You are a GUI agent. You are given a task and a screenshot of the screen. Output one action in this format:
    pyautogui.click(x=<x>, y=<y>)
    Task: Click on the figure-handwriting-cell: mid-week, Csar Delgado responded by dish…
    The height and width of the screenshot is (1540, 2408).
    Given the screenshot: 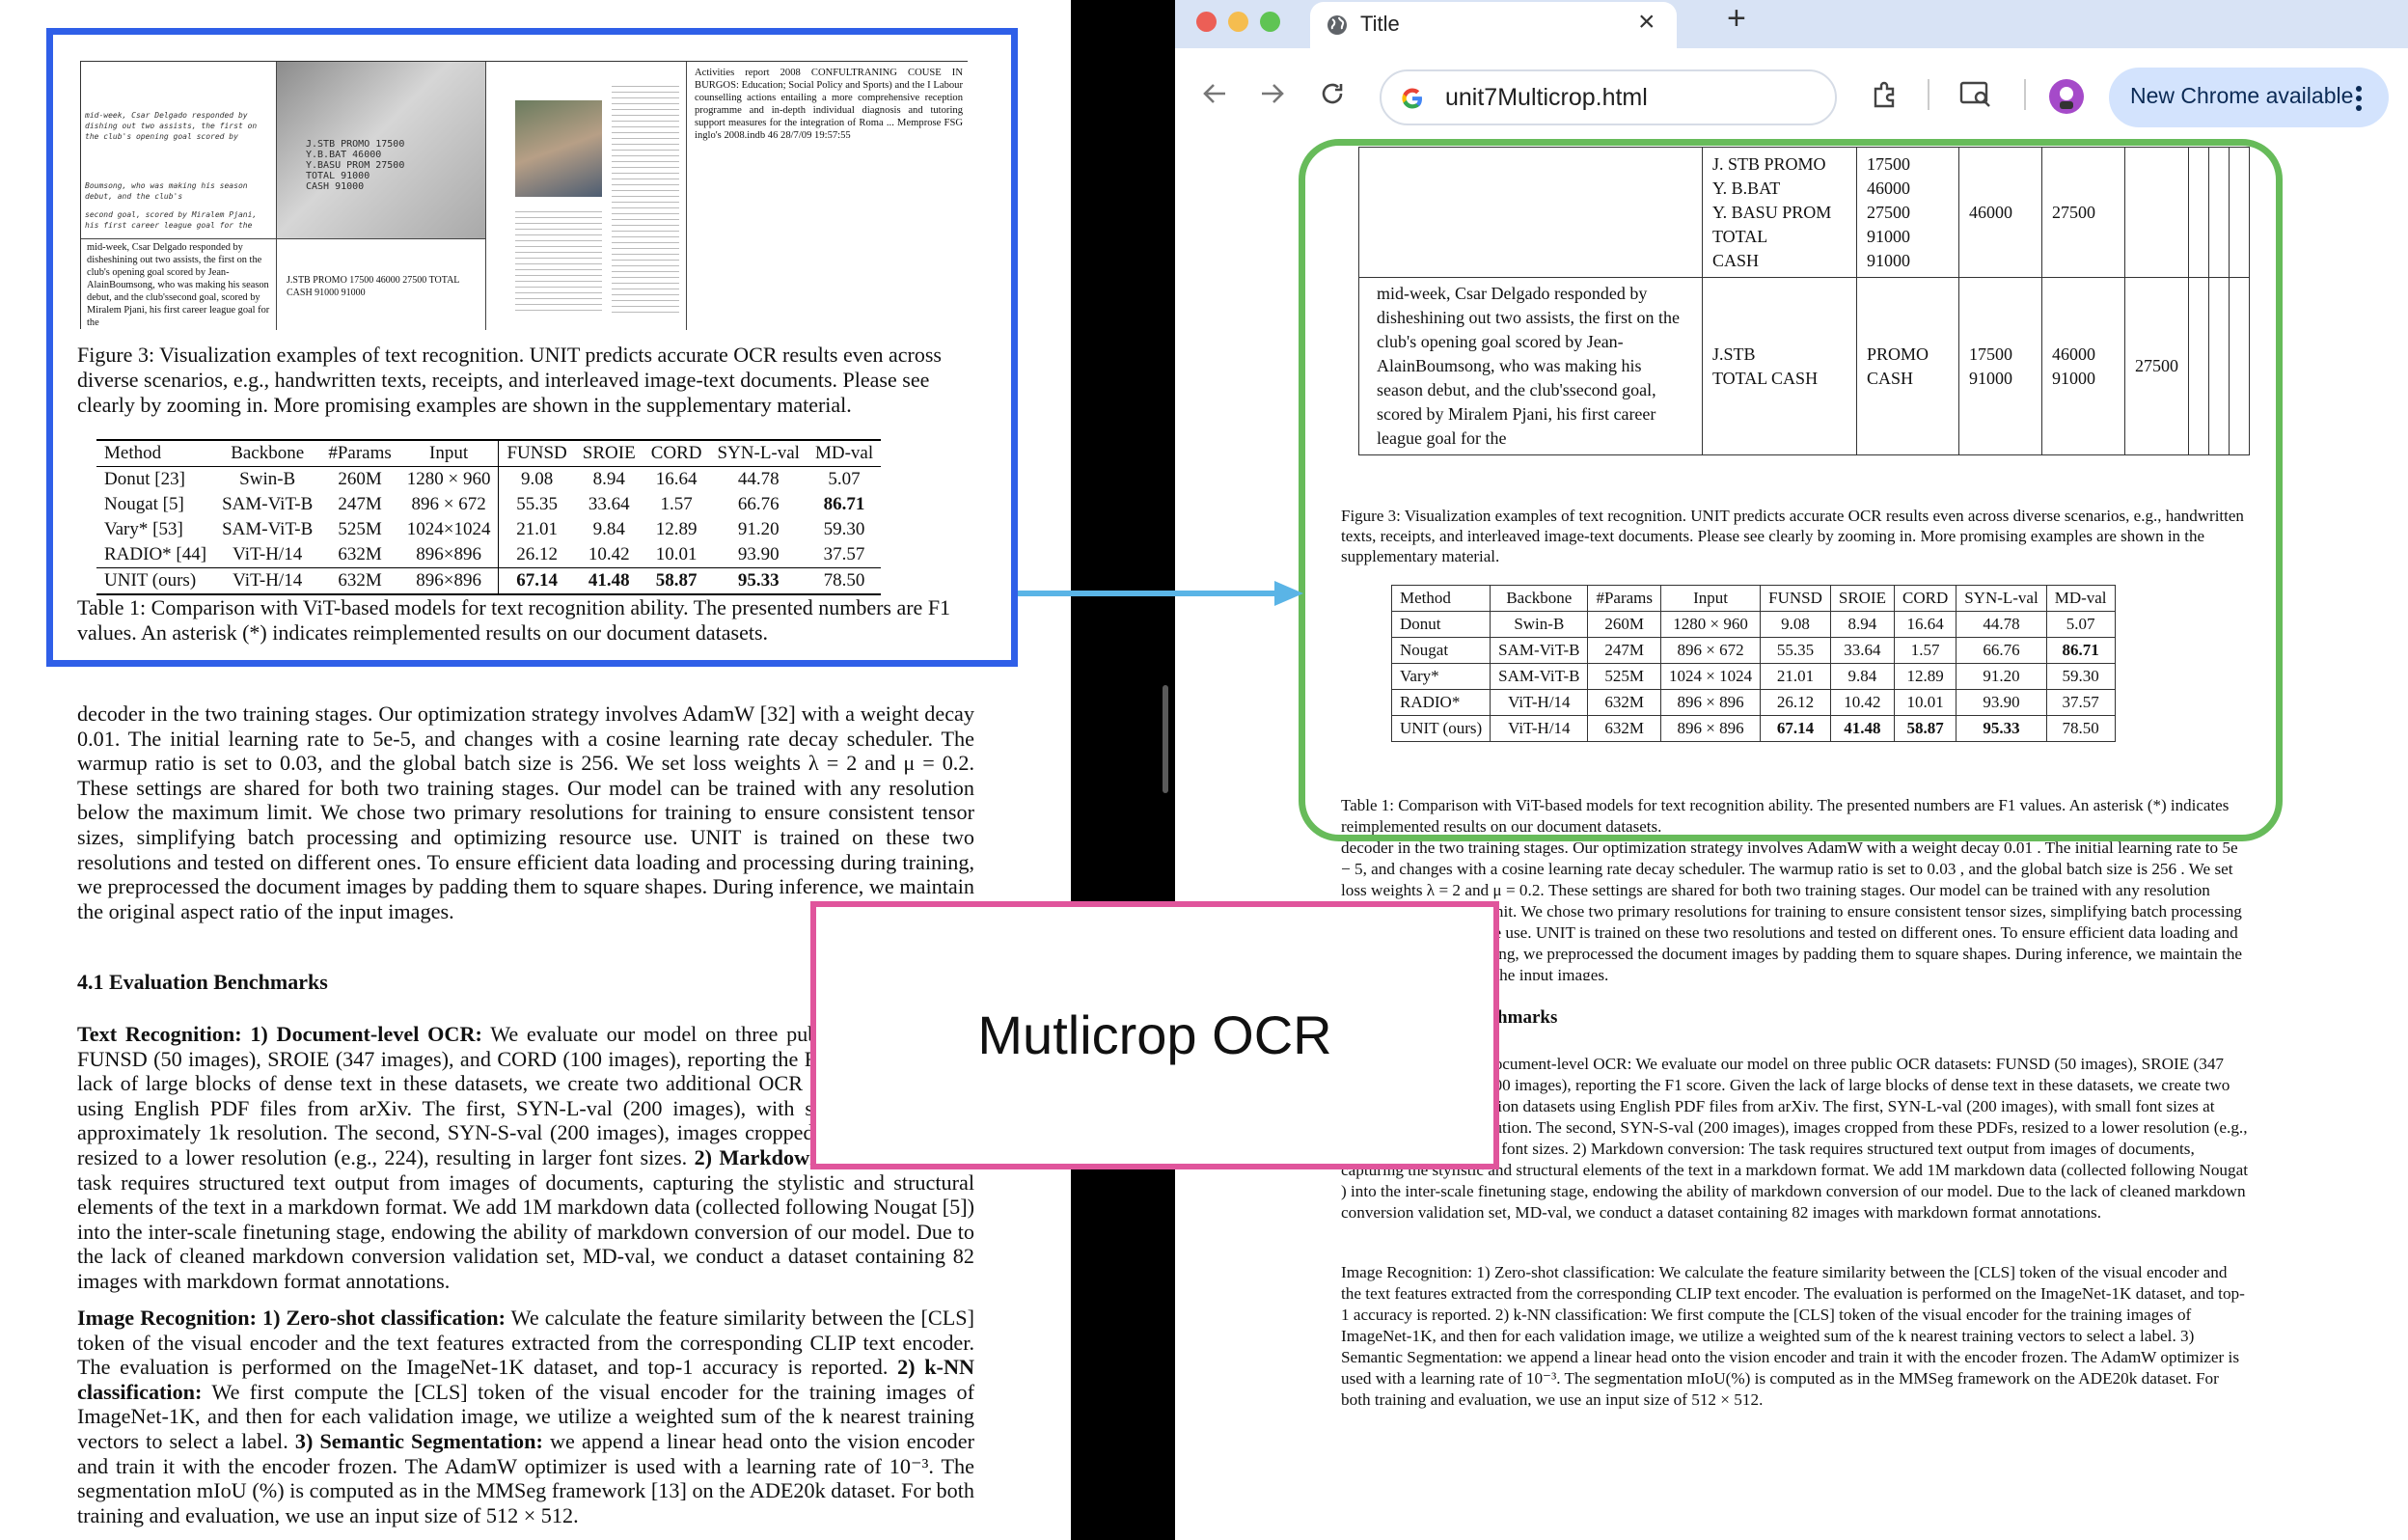 What is the action you would take?
    pyautogui.click(x=179, y=196)
    